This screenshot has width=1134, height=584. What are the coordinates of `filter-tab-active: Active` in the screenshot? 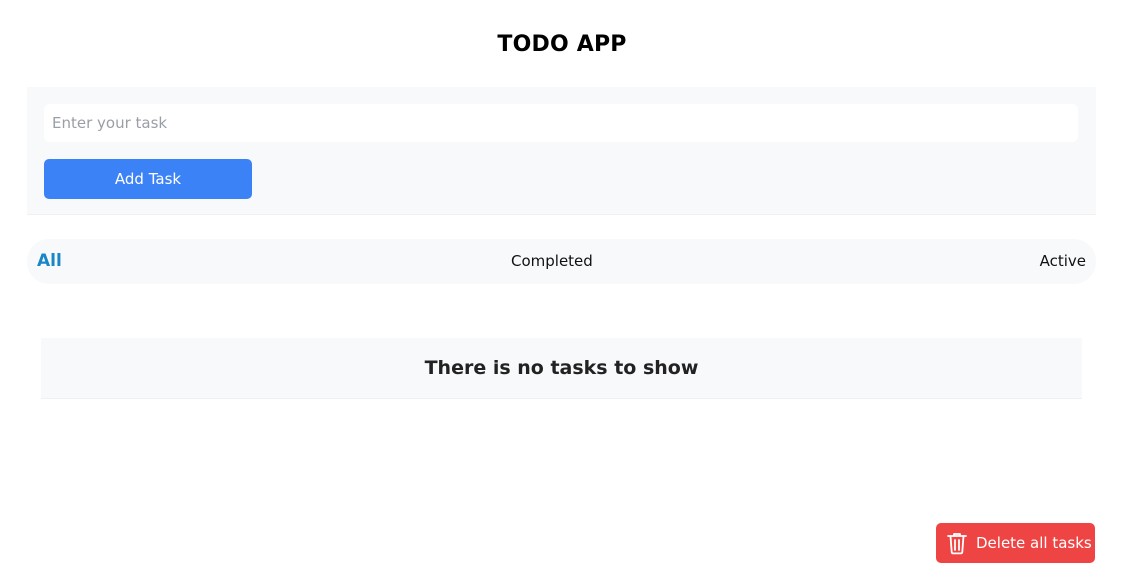 It's located at (1063, 261).